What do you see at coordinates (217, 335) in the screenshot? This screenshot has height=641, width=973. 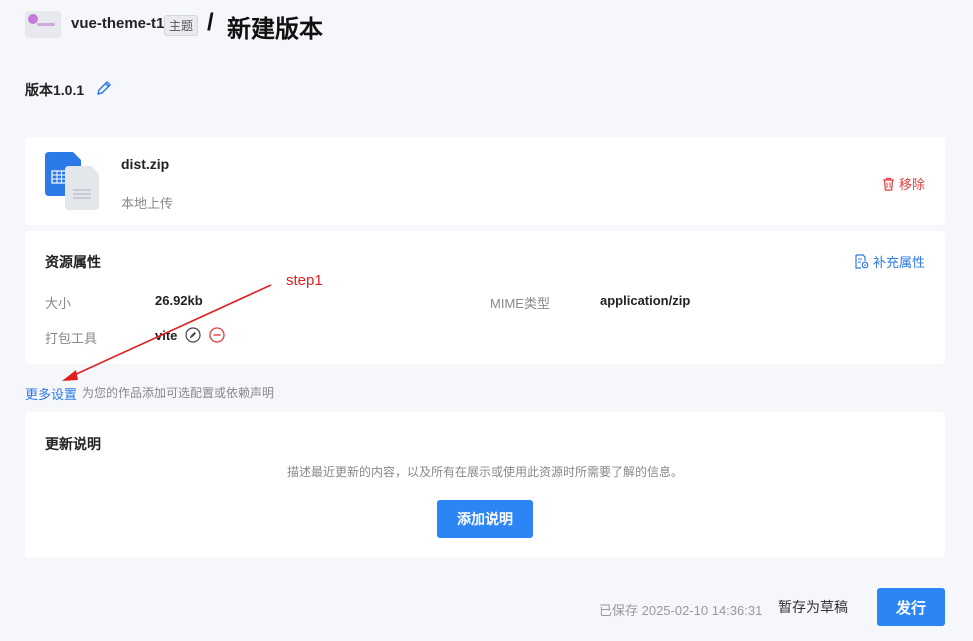 I see `remove-circle-icon` at bounding box center [217, 335].